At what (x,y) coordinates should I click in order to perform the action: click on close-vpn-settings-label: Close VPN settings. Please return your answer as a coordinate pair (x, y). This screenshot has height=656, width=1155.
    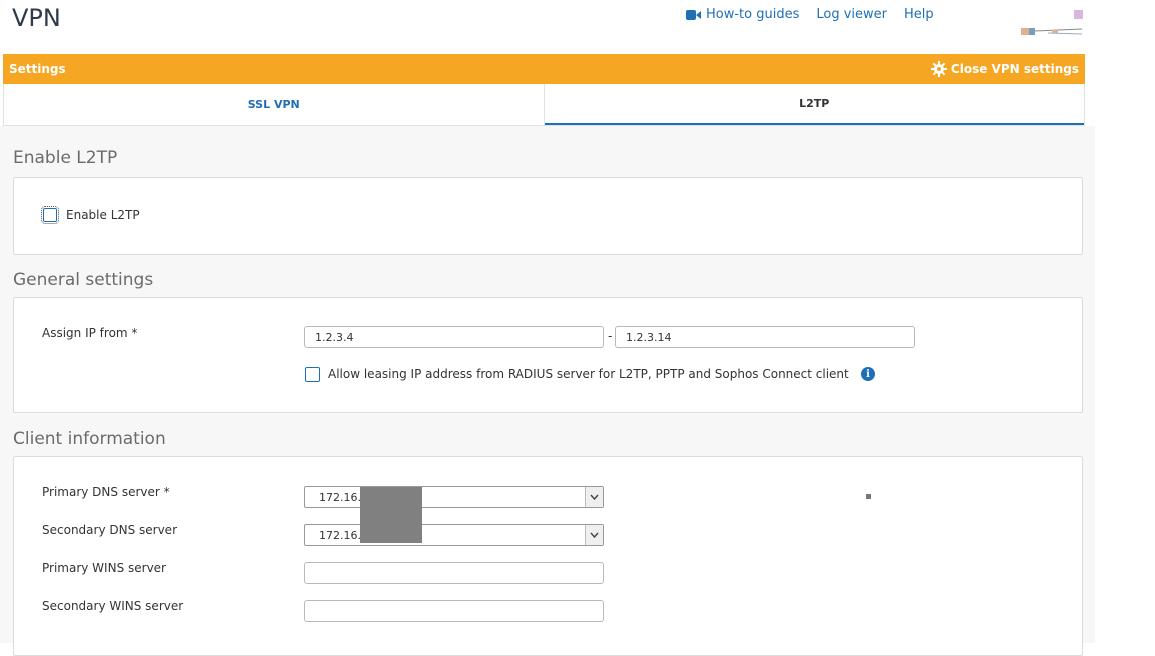
    Looking at the image, I should click on (1014, 69).